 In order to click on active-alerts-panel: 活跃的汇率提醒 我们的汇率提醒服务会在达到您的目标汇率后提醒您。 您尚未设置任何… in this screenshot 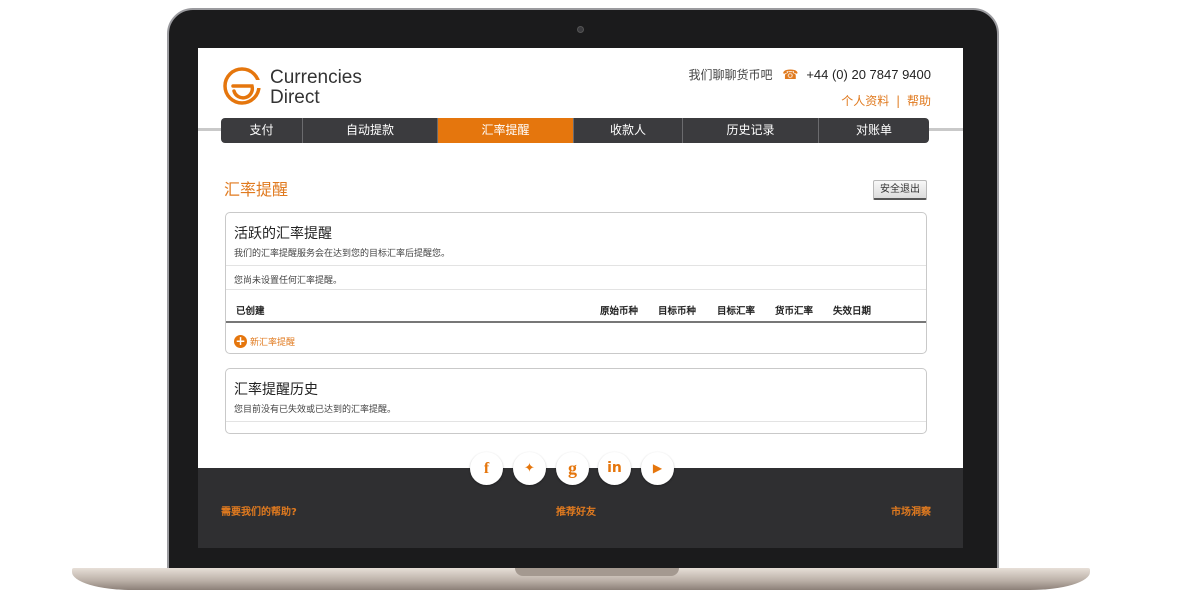, I will do `click(576, 283)`.